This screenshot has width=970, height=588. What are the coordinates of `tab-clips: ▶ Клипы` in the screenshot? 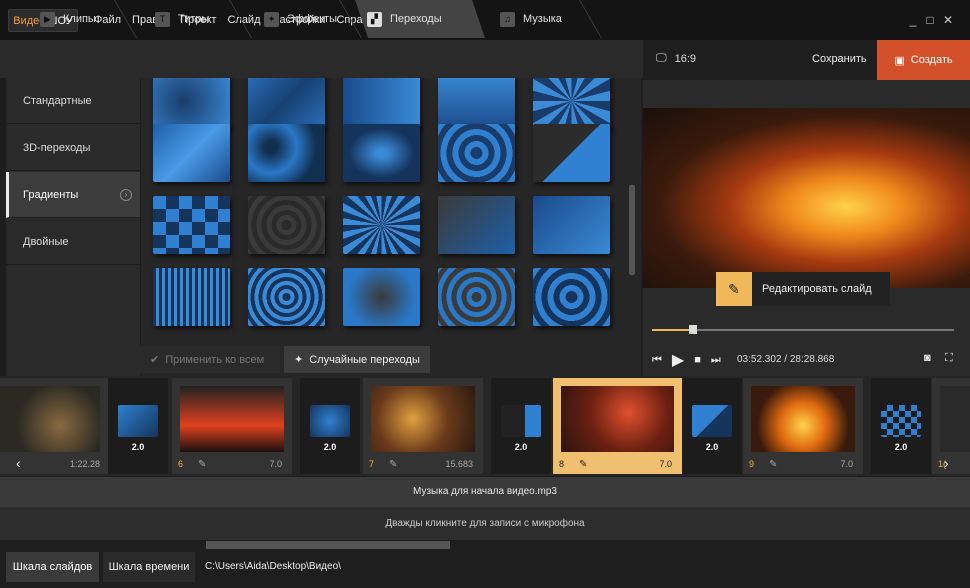 It's located at (82, 19).